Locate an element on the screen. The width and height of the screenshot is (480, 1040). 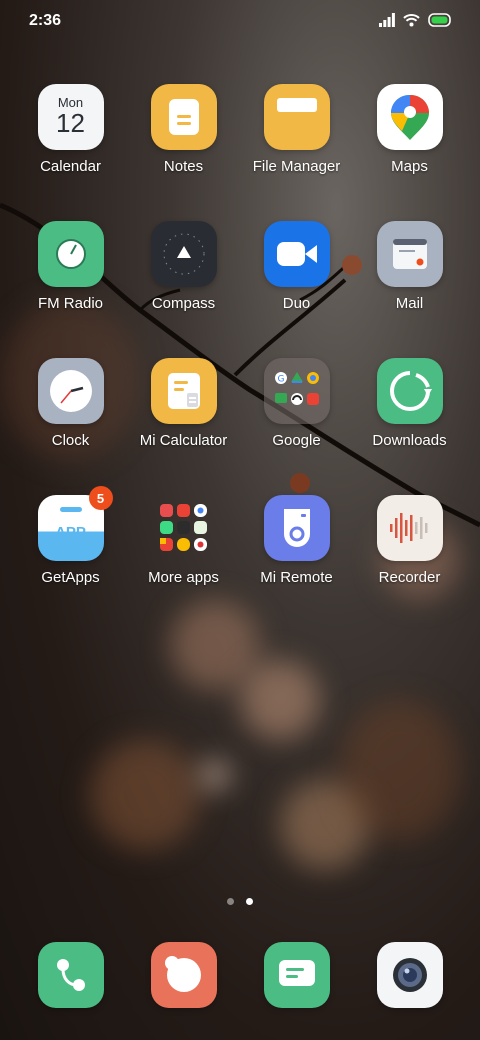
app-downloads: Downloads is located at coordinates (409, 403).